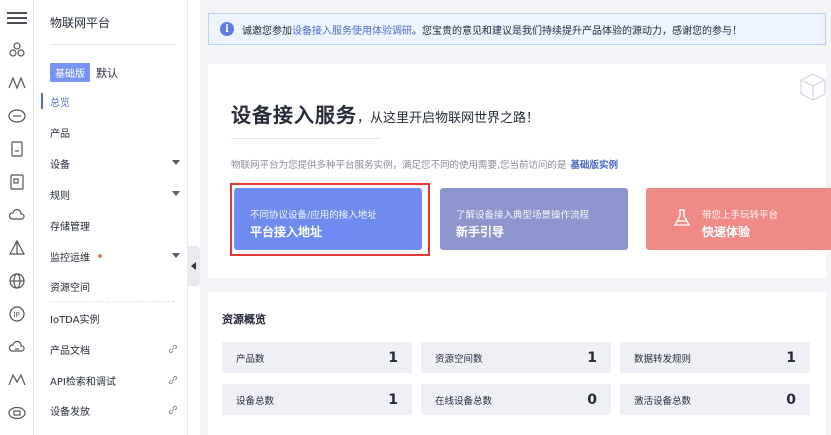  I want to click on sidebar-title: 物联网平台, so click(80, 23).